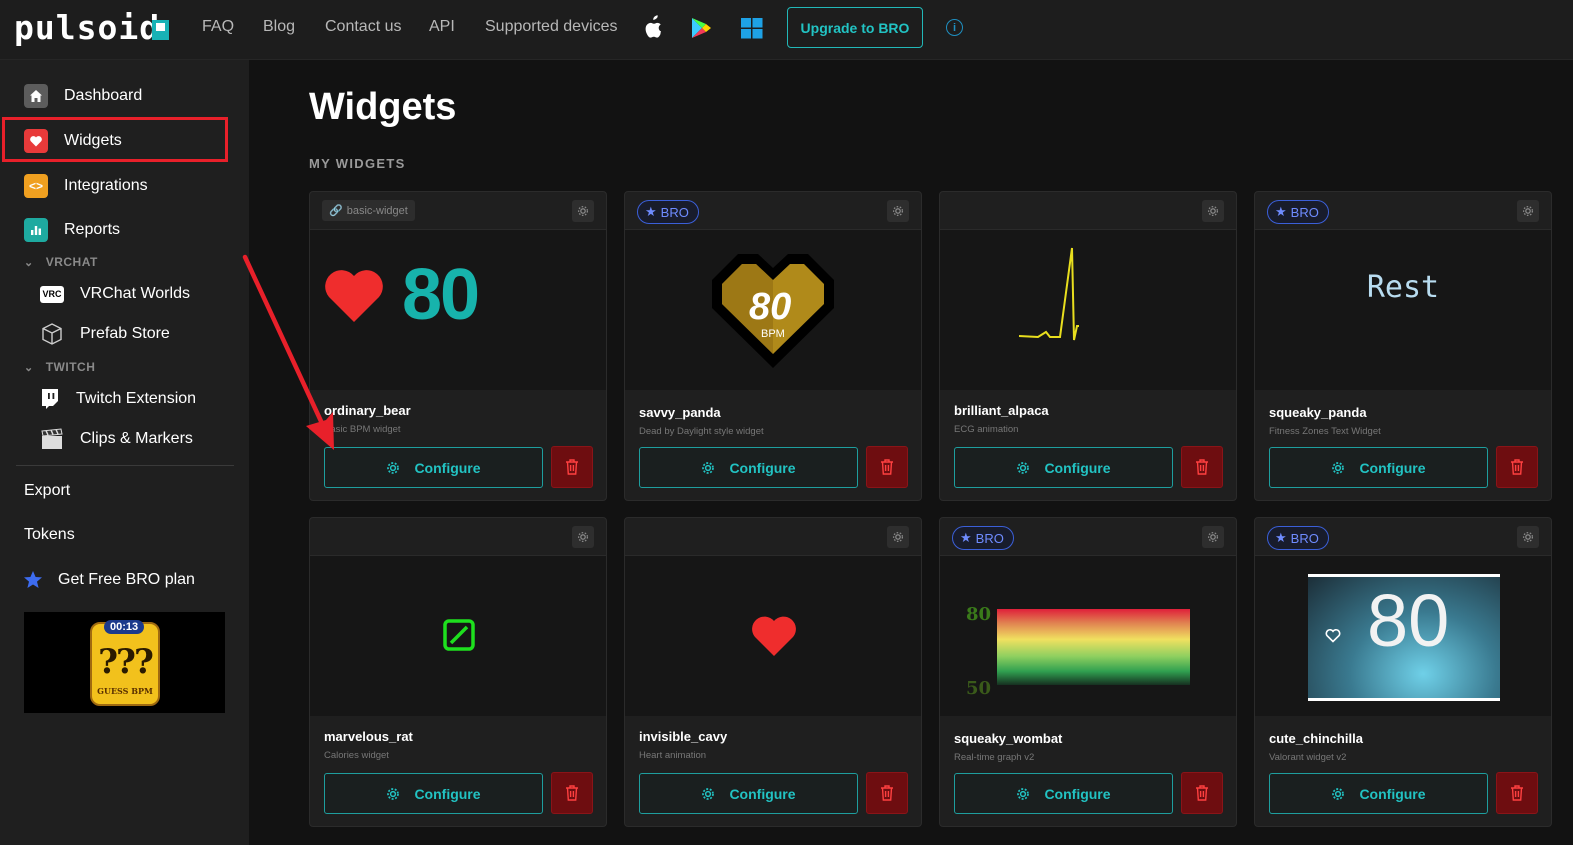 The width and height of the screenshot is (1573, 845). I want to click on vrc-icon: VRC, so click(52, 294).